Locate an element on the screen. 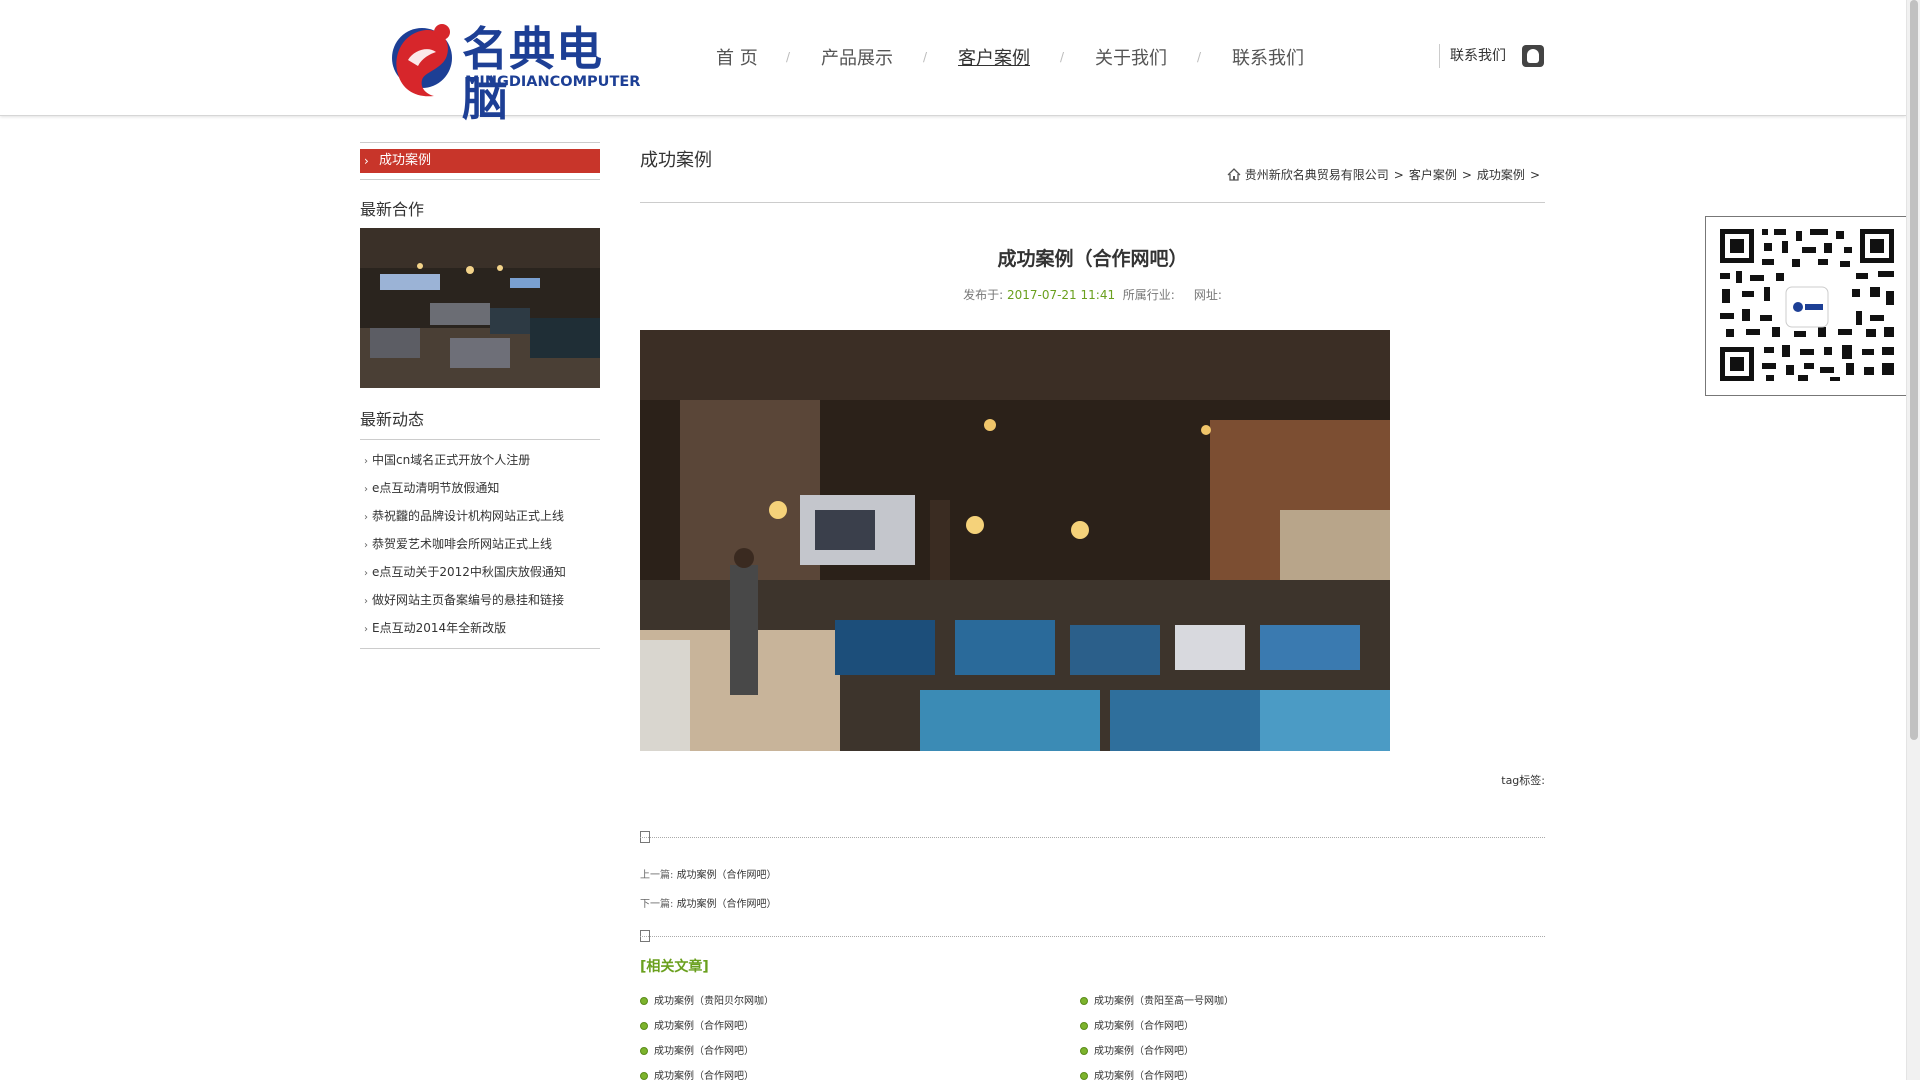 This screenshot has width=1920, height=1082. qr-code-icon is located at coordinates (1807, 305).